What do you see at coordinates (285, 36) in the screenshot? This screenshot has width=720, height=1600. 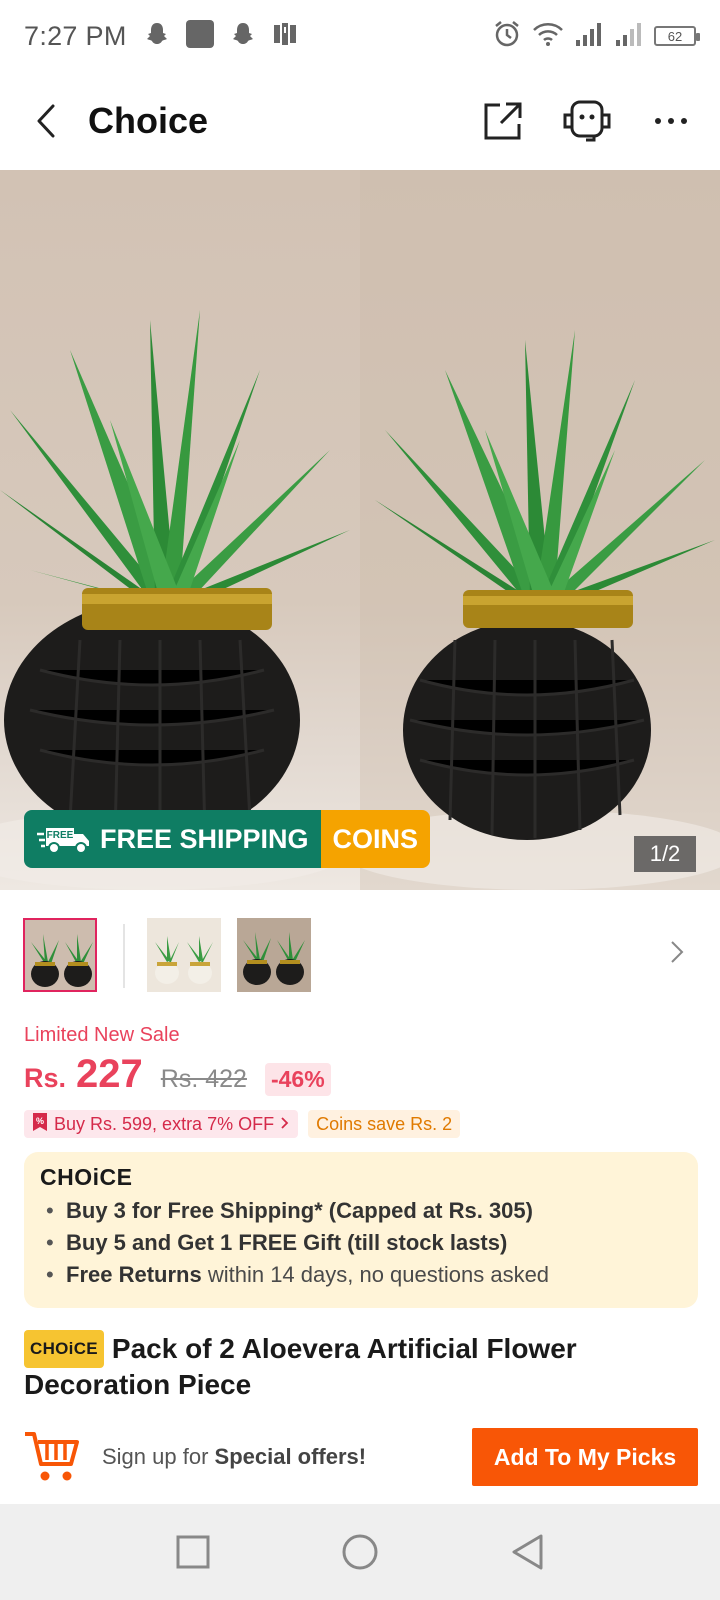 I see `parking-icon` at bounding box center [285, 36].